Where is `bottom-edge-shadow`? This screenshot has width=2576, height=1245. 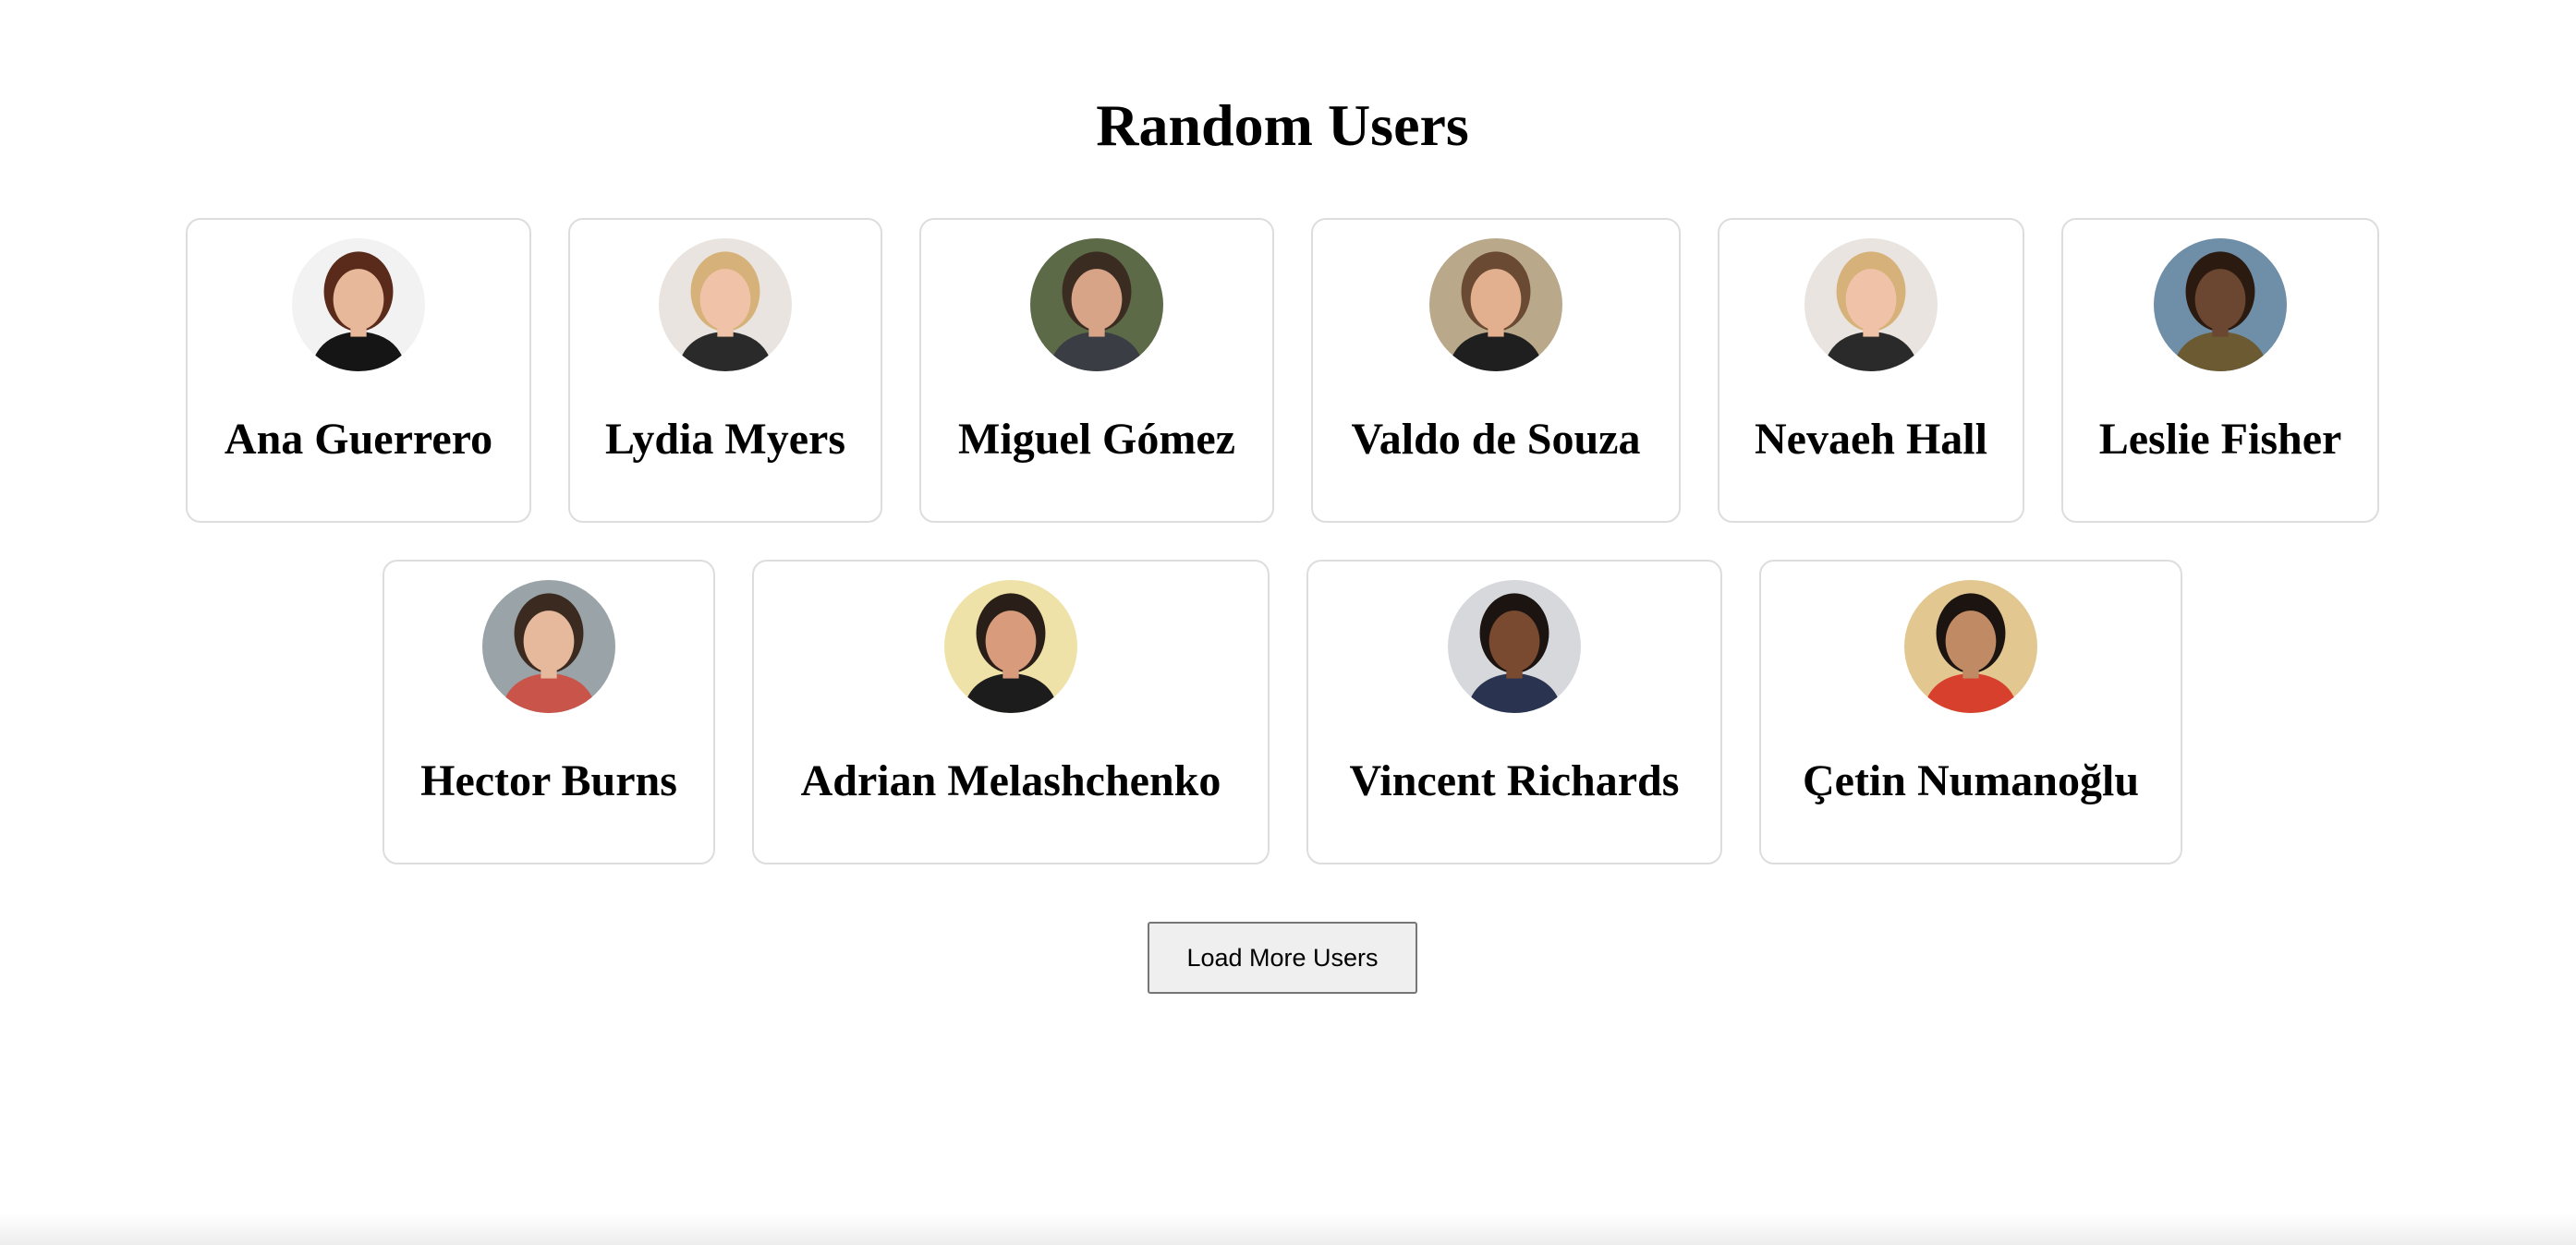 bottom-edge-shadow is located at coordinates (1288, 1229).